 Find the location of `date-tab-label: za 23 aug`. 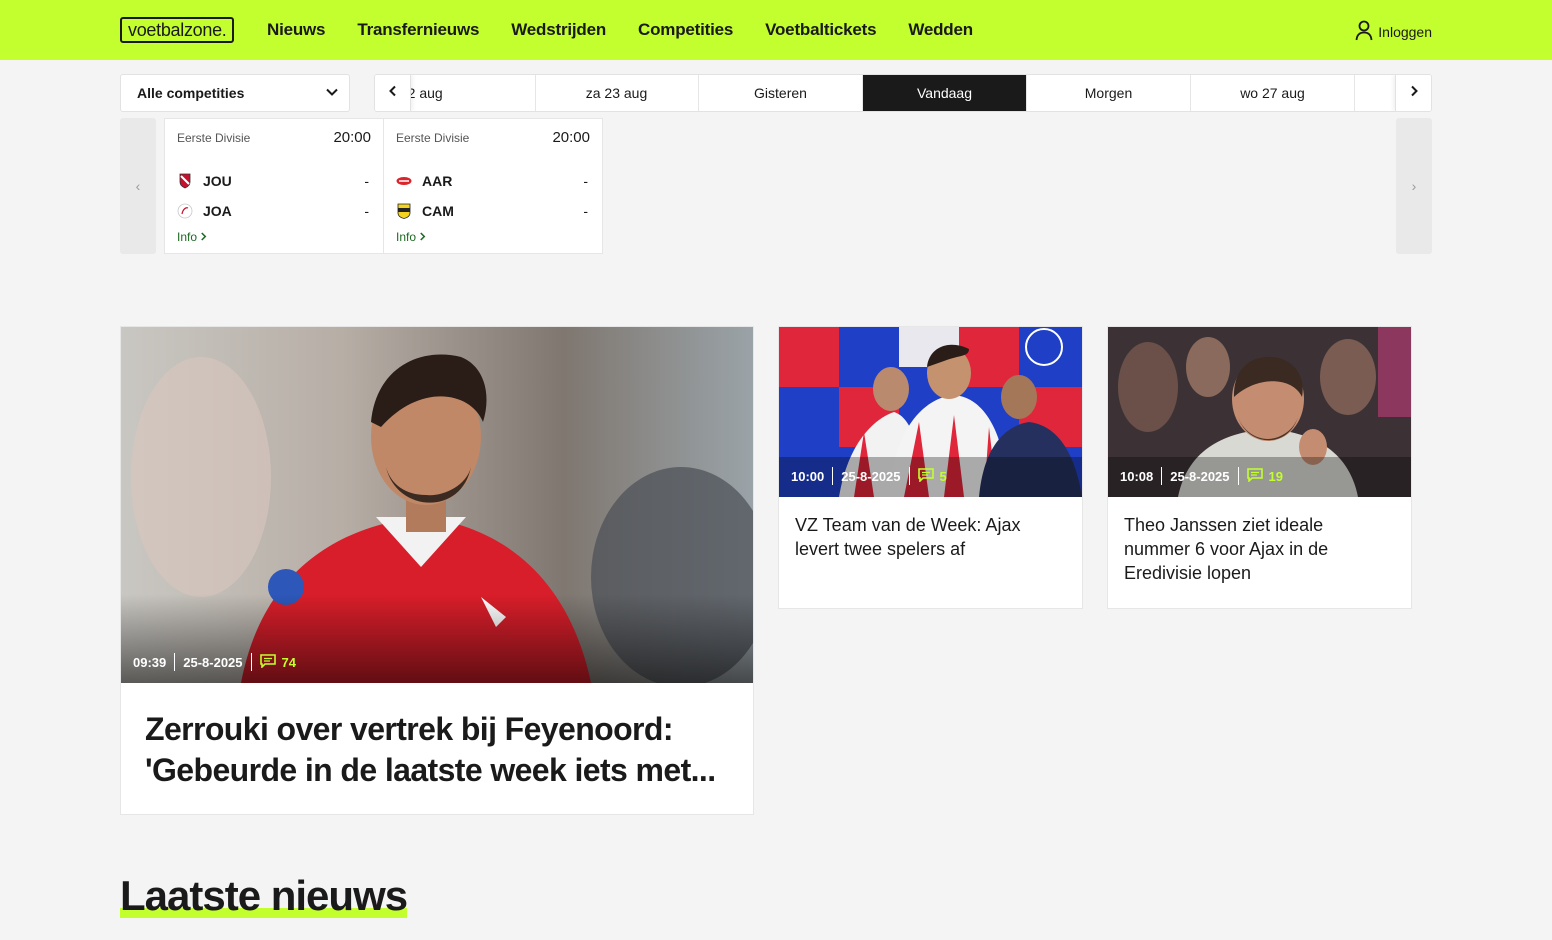

date-tab-label: za 23 aug is located at coordinates (616, 93).